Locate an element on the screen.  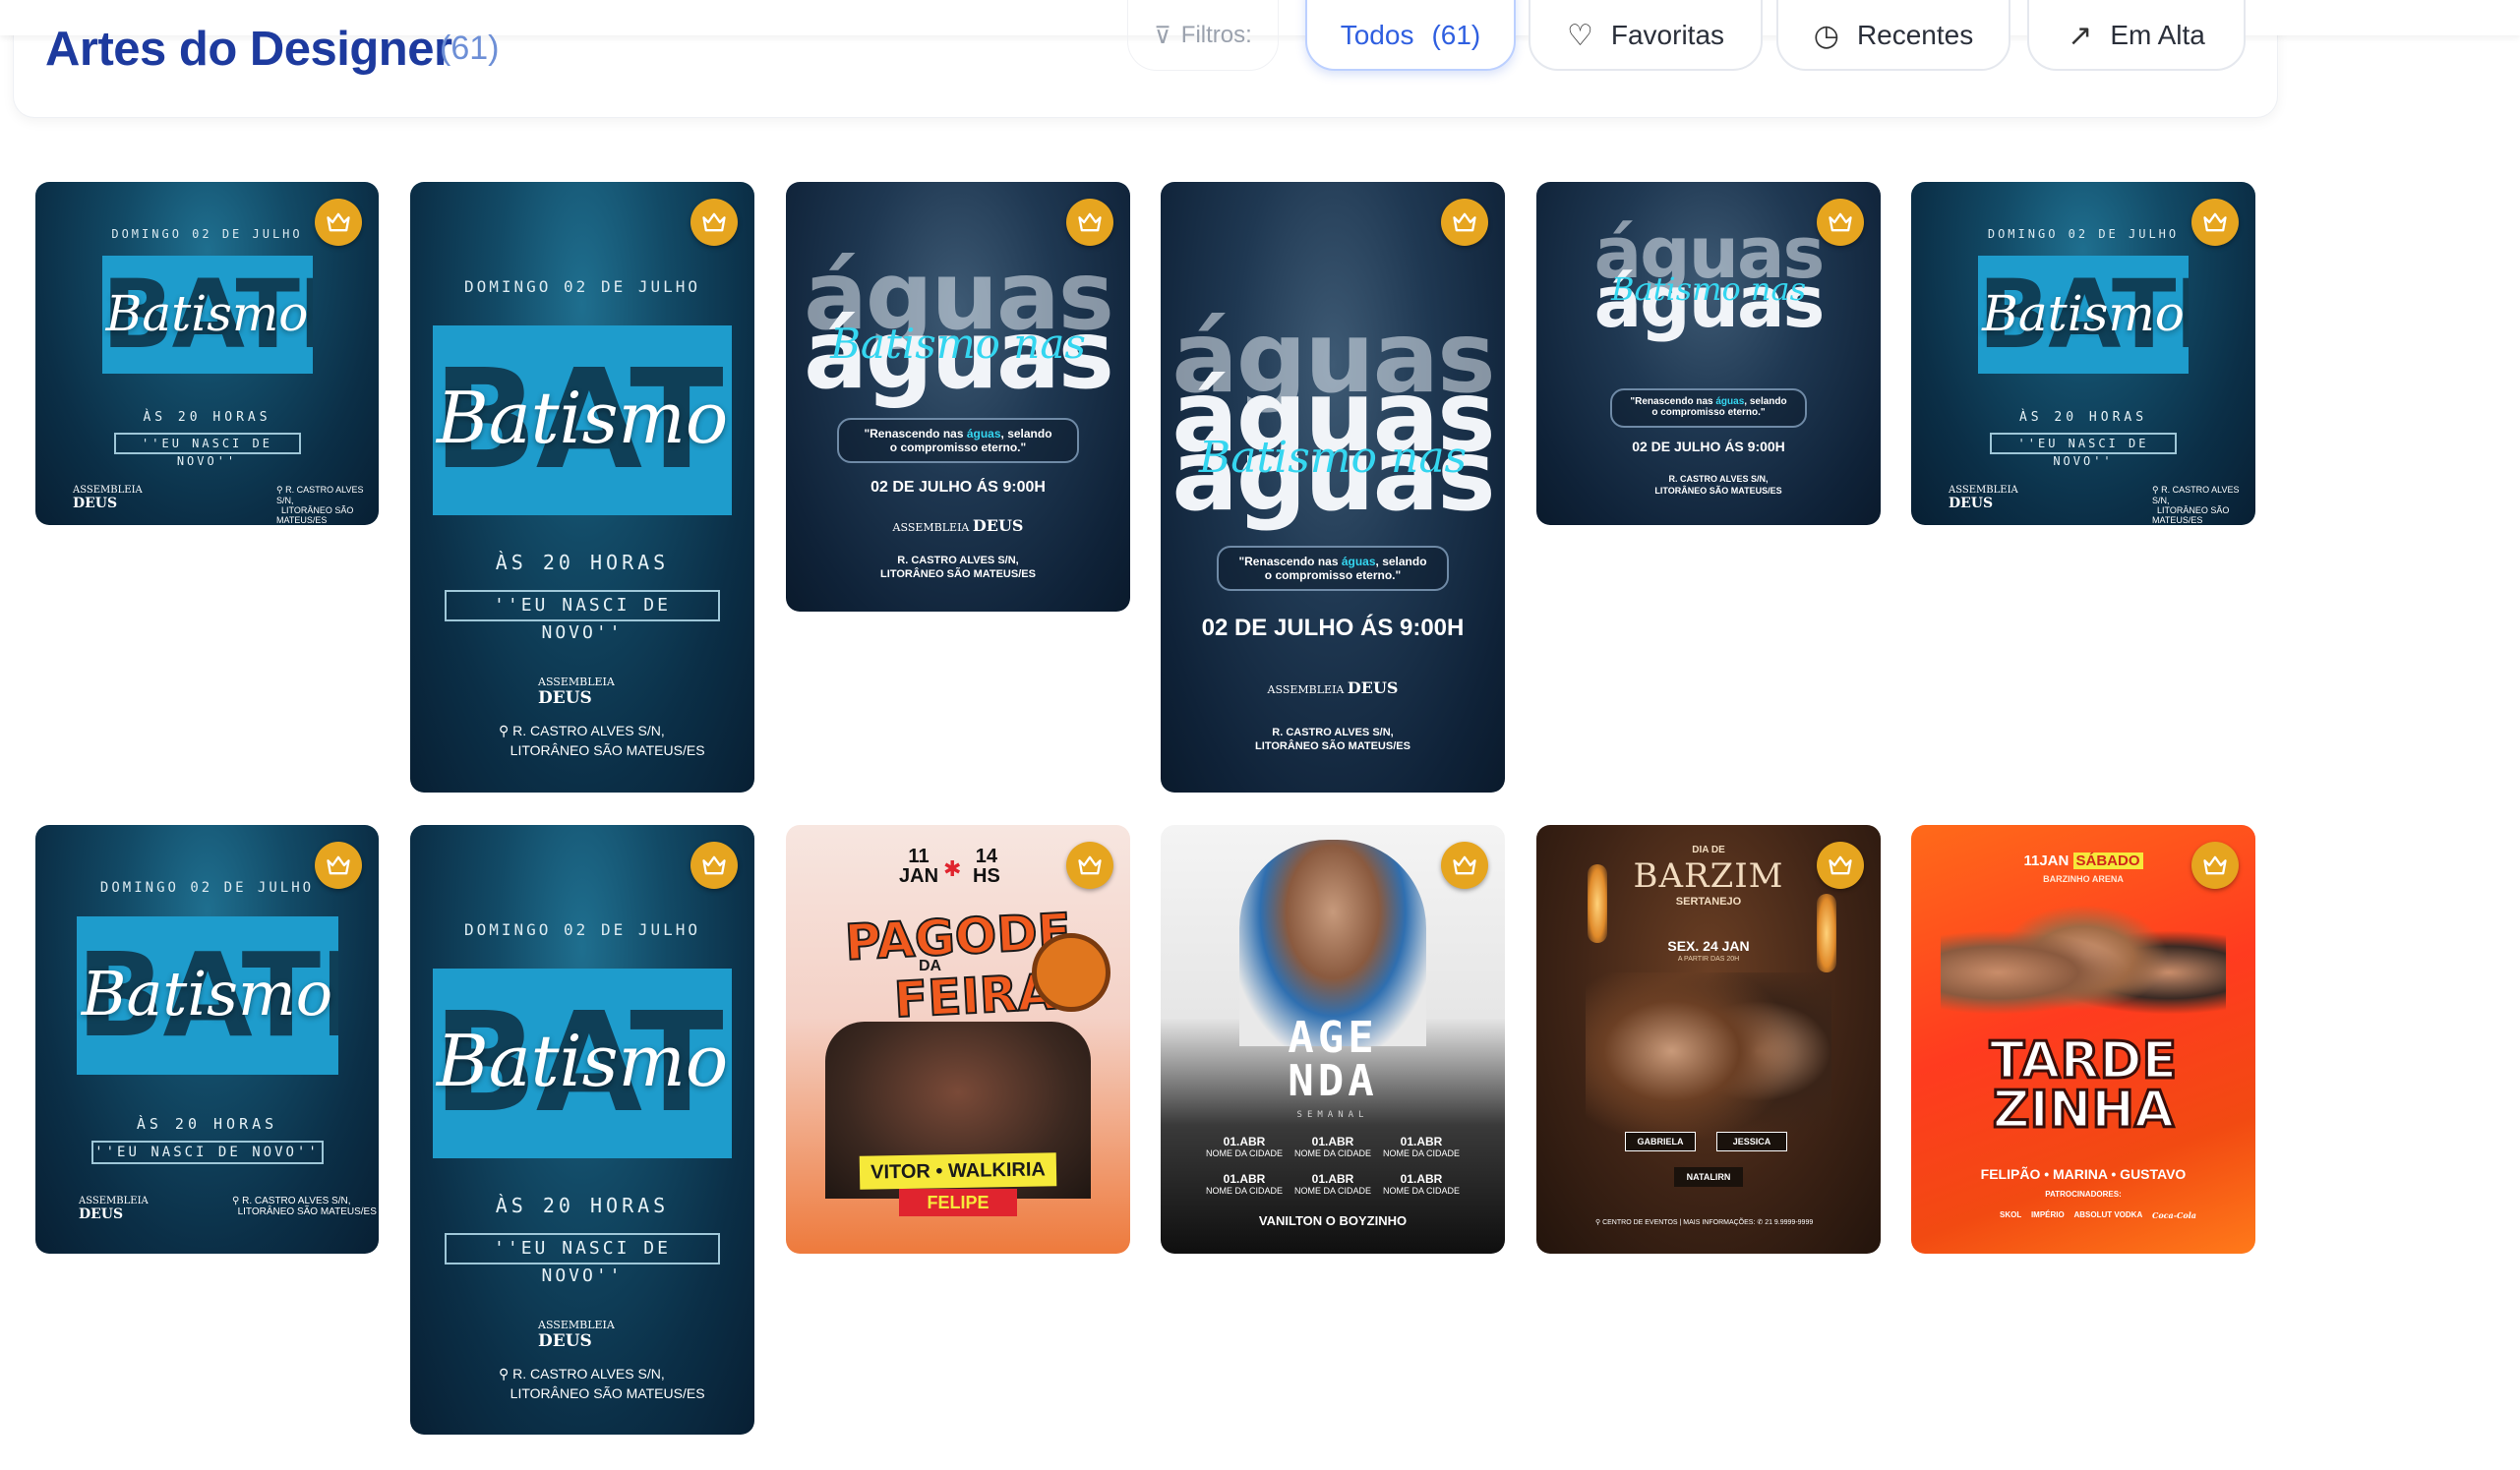
trending-icon: ↗ is located at coordinates (2080, 35).